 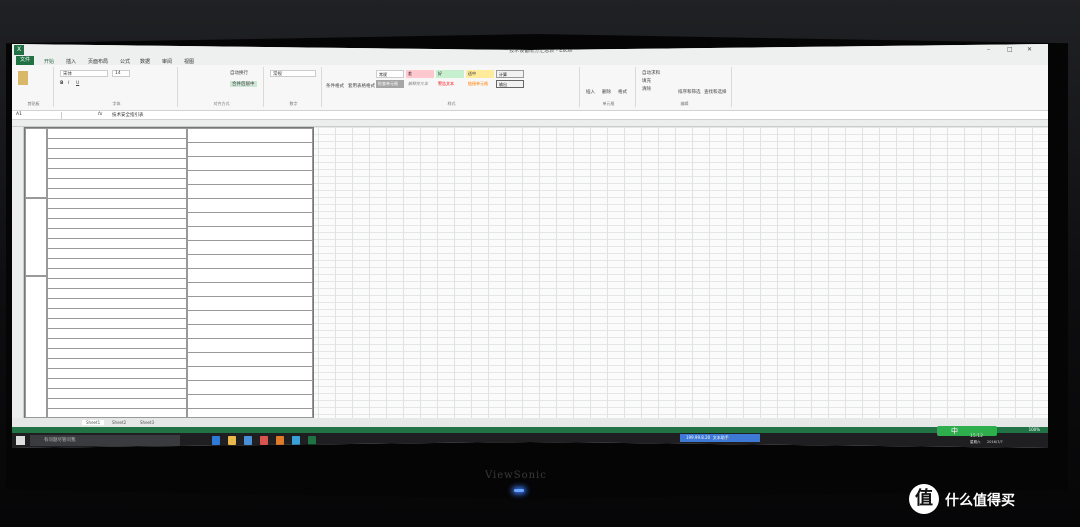 I want to click on clock-date: 2016/7/7, so click(x=995, y=442).